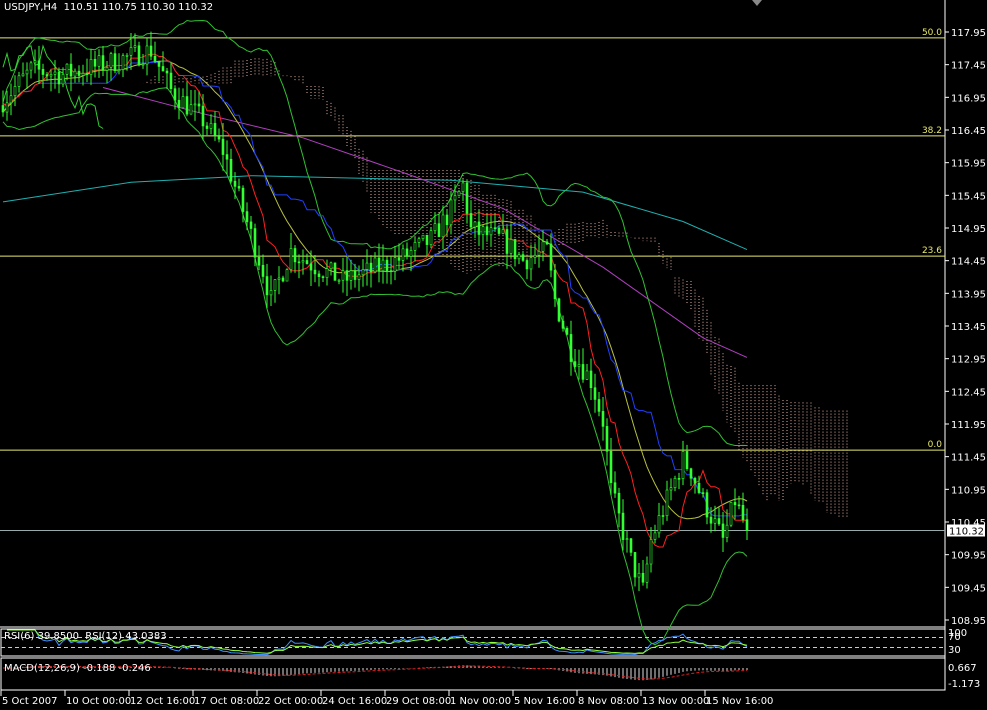 The image size is (987, 710). I want to click on time-tick-label: 15 Nov 16:00, so click(739, 701).